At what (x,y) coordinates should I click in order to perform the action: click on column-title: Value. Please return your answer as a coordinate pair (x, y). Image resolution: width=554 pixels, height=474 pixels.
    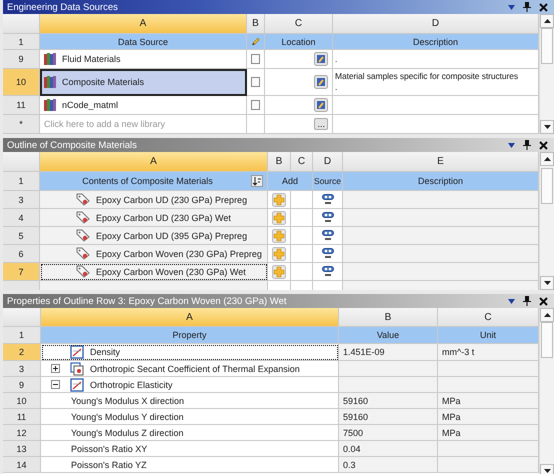
    Looking at the image, I should click on (388, 335).